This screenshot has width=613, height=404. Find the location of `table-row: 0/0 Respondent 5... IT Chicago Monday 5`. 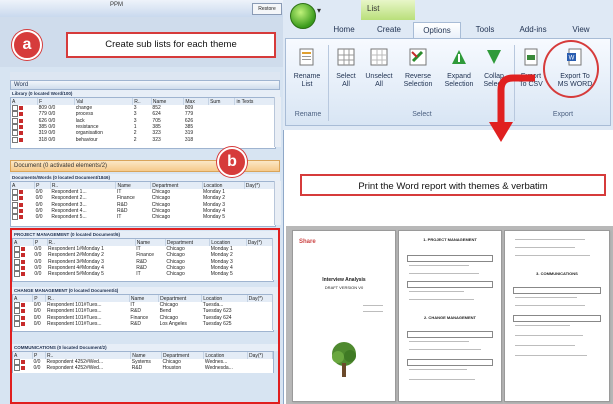

table-row: 0/0 Respondent 5... IT Chicago Monday 5 is located at coordinates (143, 217).